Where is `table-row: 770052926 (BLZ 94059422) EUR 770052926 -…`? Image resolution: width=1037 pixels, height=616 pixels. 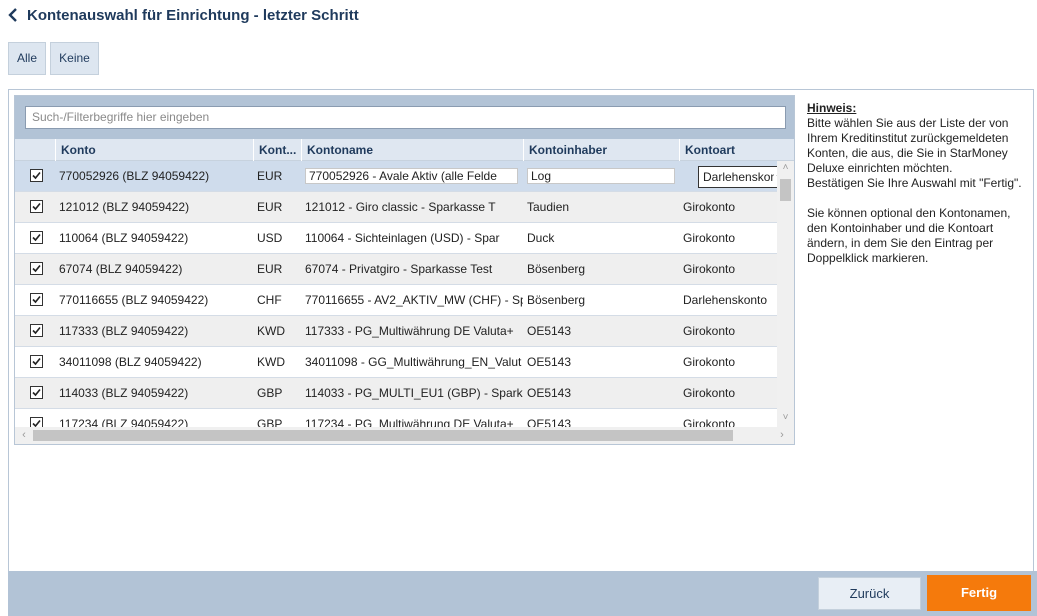 table-row: 770052926 (BLZ 94059422) EUR 770052926 -… is located at coordinates (396, 176).